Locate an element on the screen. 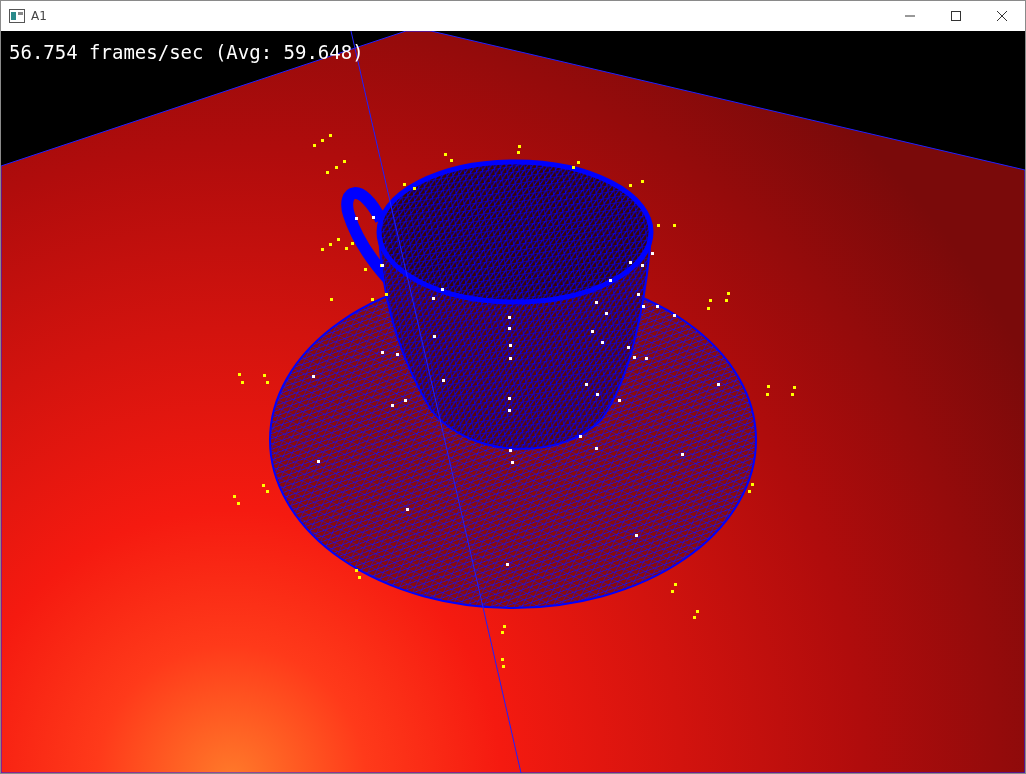 This screenshot has width=1026, height=774. window-title: A1 is located at coordinates (39, 16).